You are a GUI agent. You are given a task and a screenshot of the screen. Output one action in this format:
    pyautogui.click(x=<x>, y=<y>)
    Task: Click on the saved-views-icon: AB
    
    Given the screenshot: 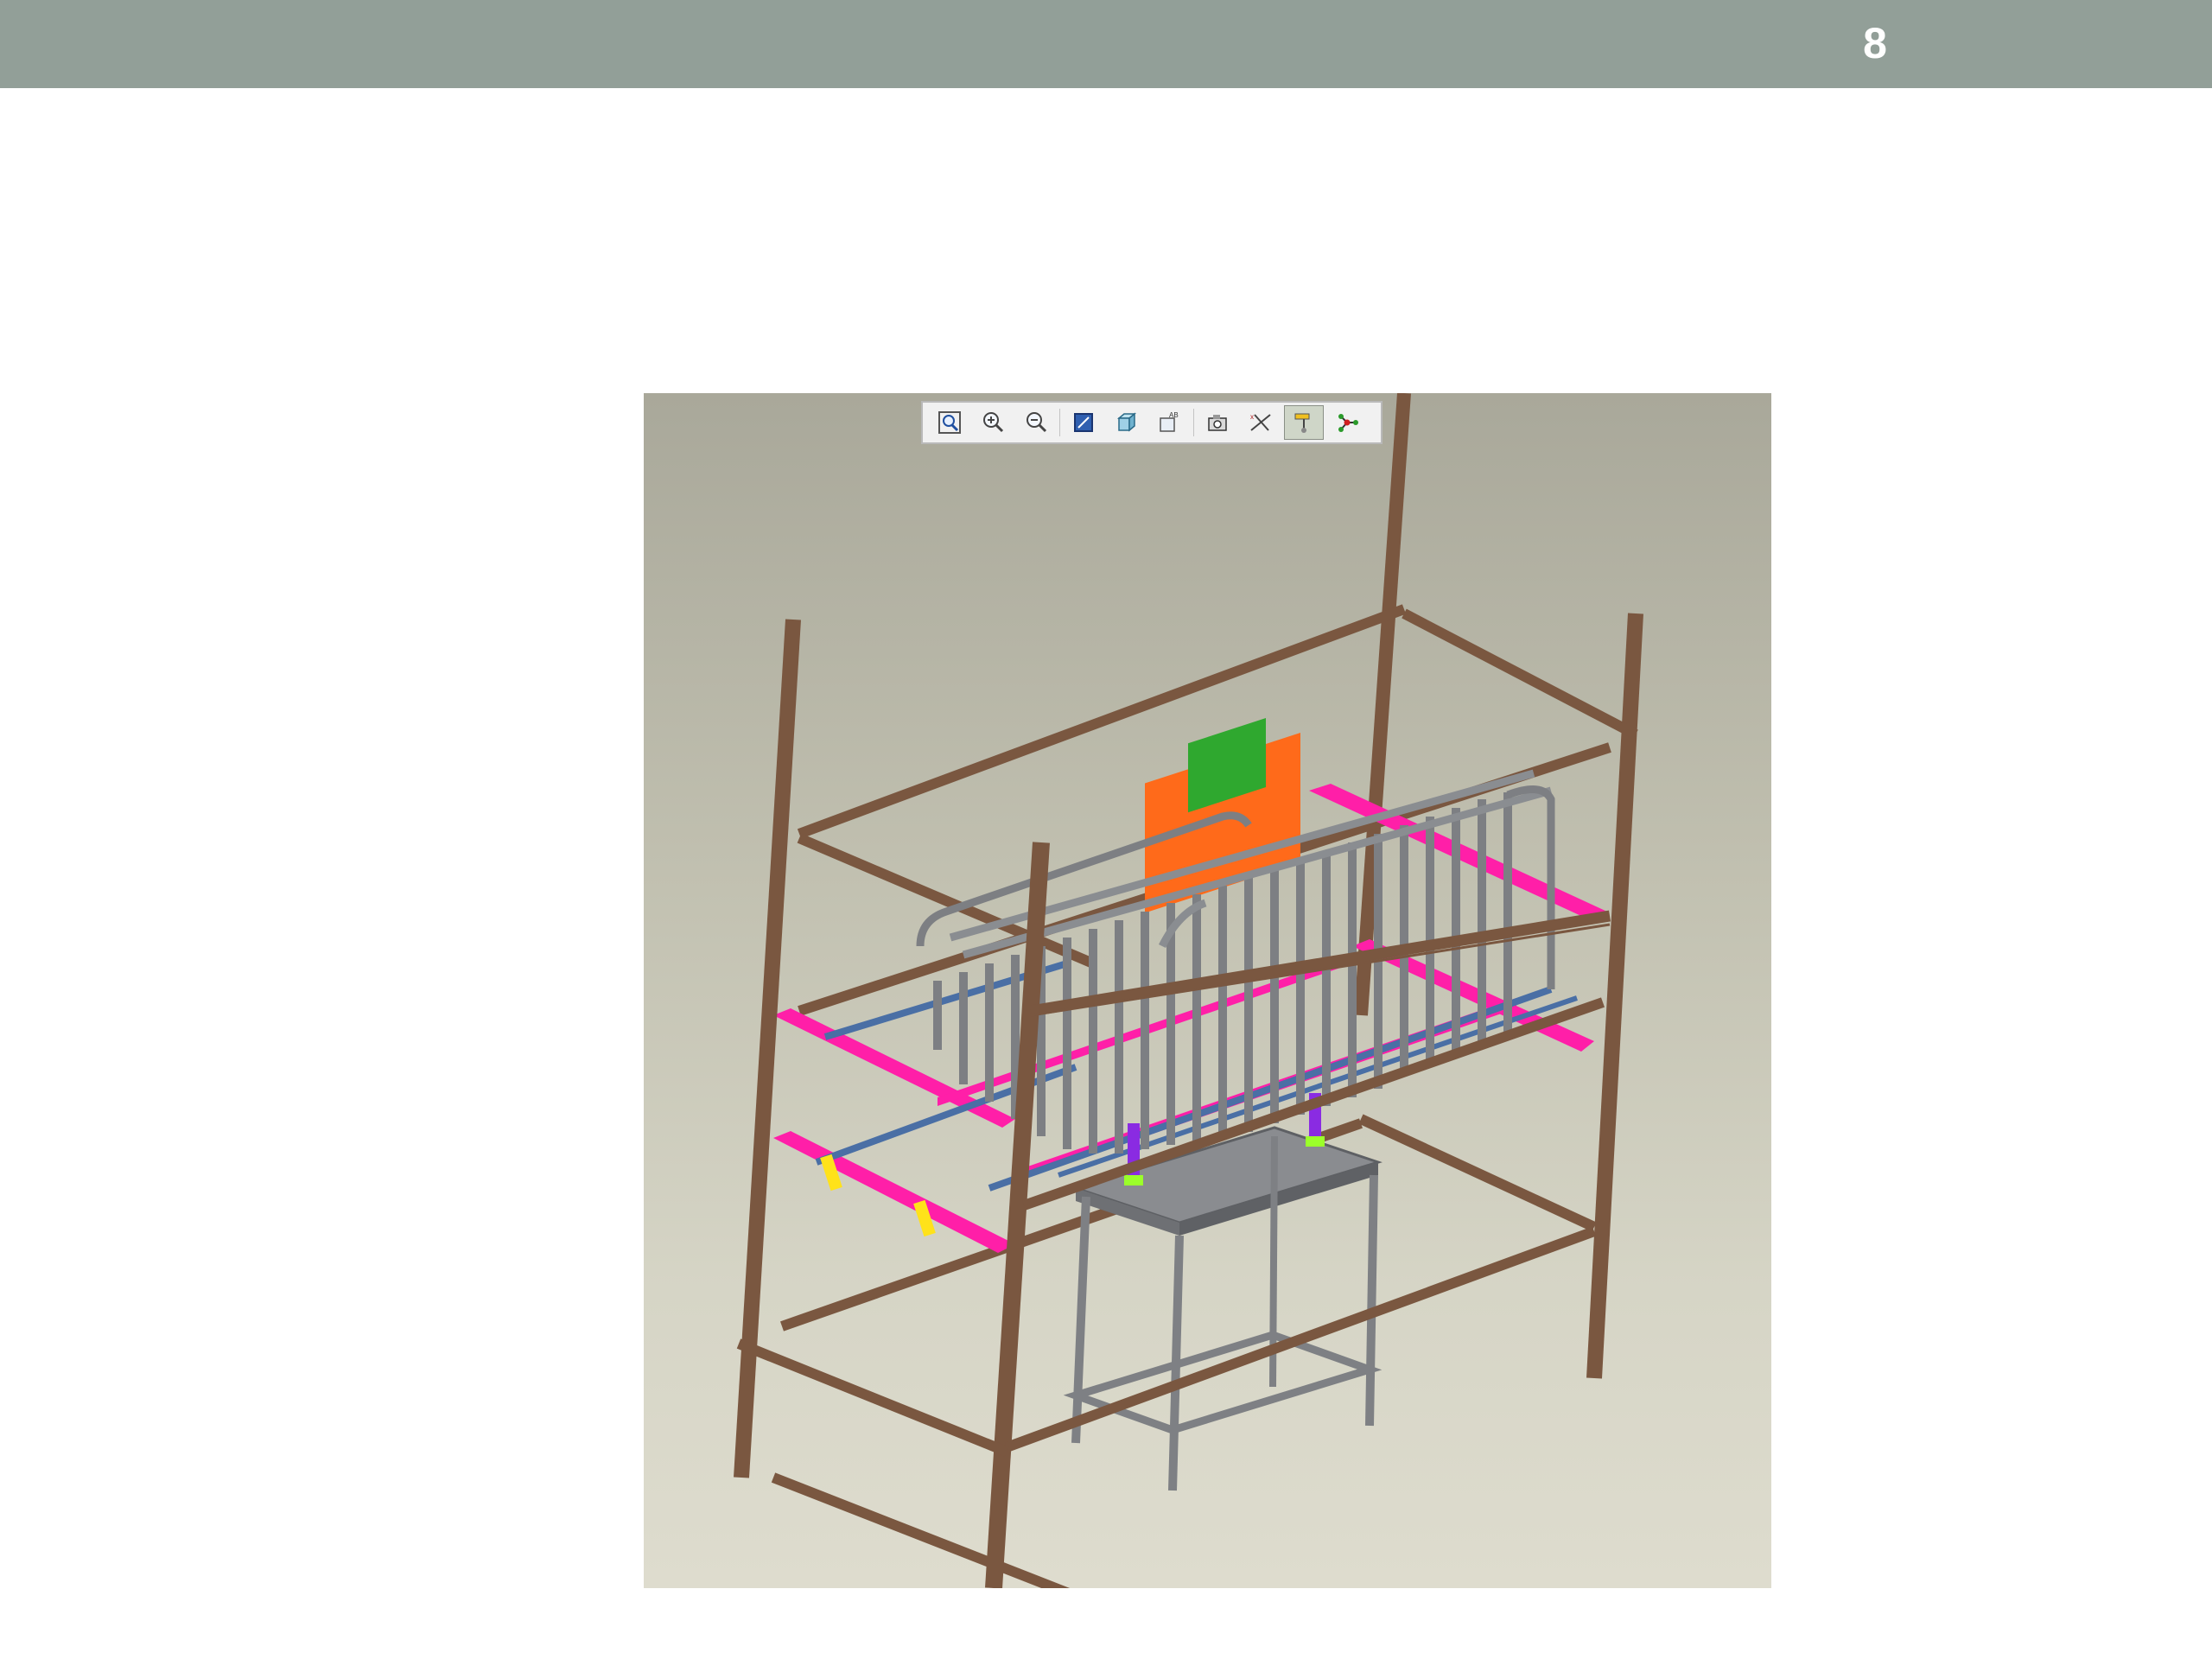 What is the action you would take?
    pyautogui.click(x=1170, y=422)
    